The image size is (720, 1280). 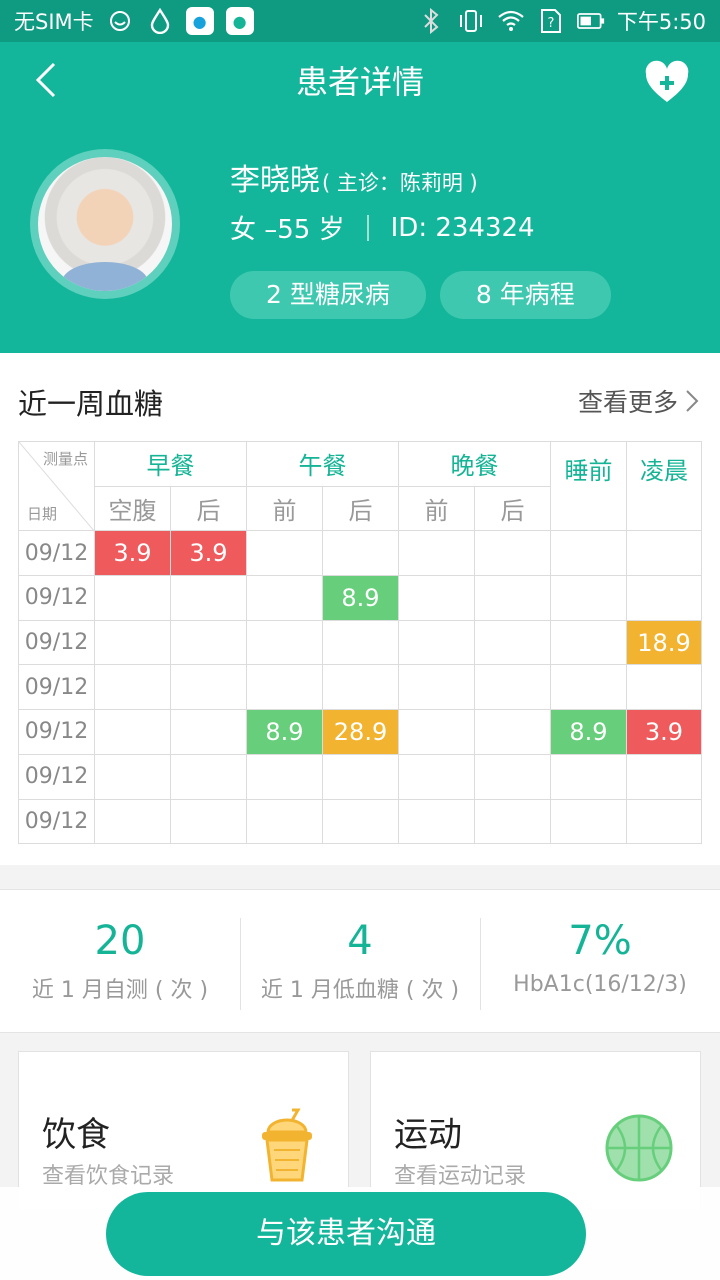 What do you see at coordinates (590, 21) in the screenshot?
I see `battery-icon` at bounding box center [590, 21].